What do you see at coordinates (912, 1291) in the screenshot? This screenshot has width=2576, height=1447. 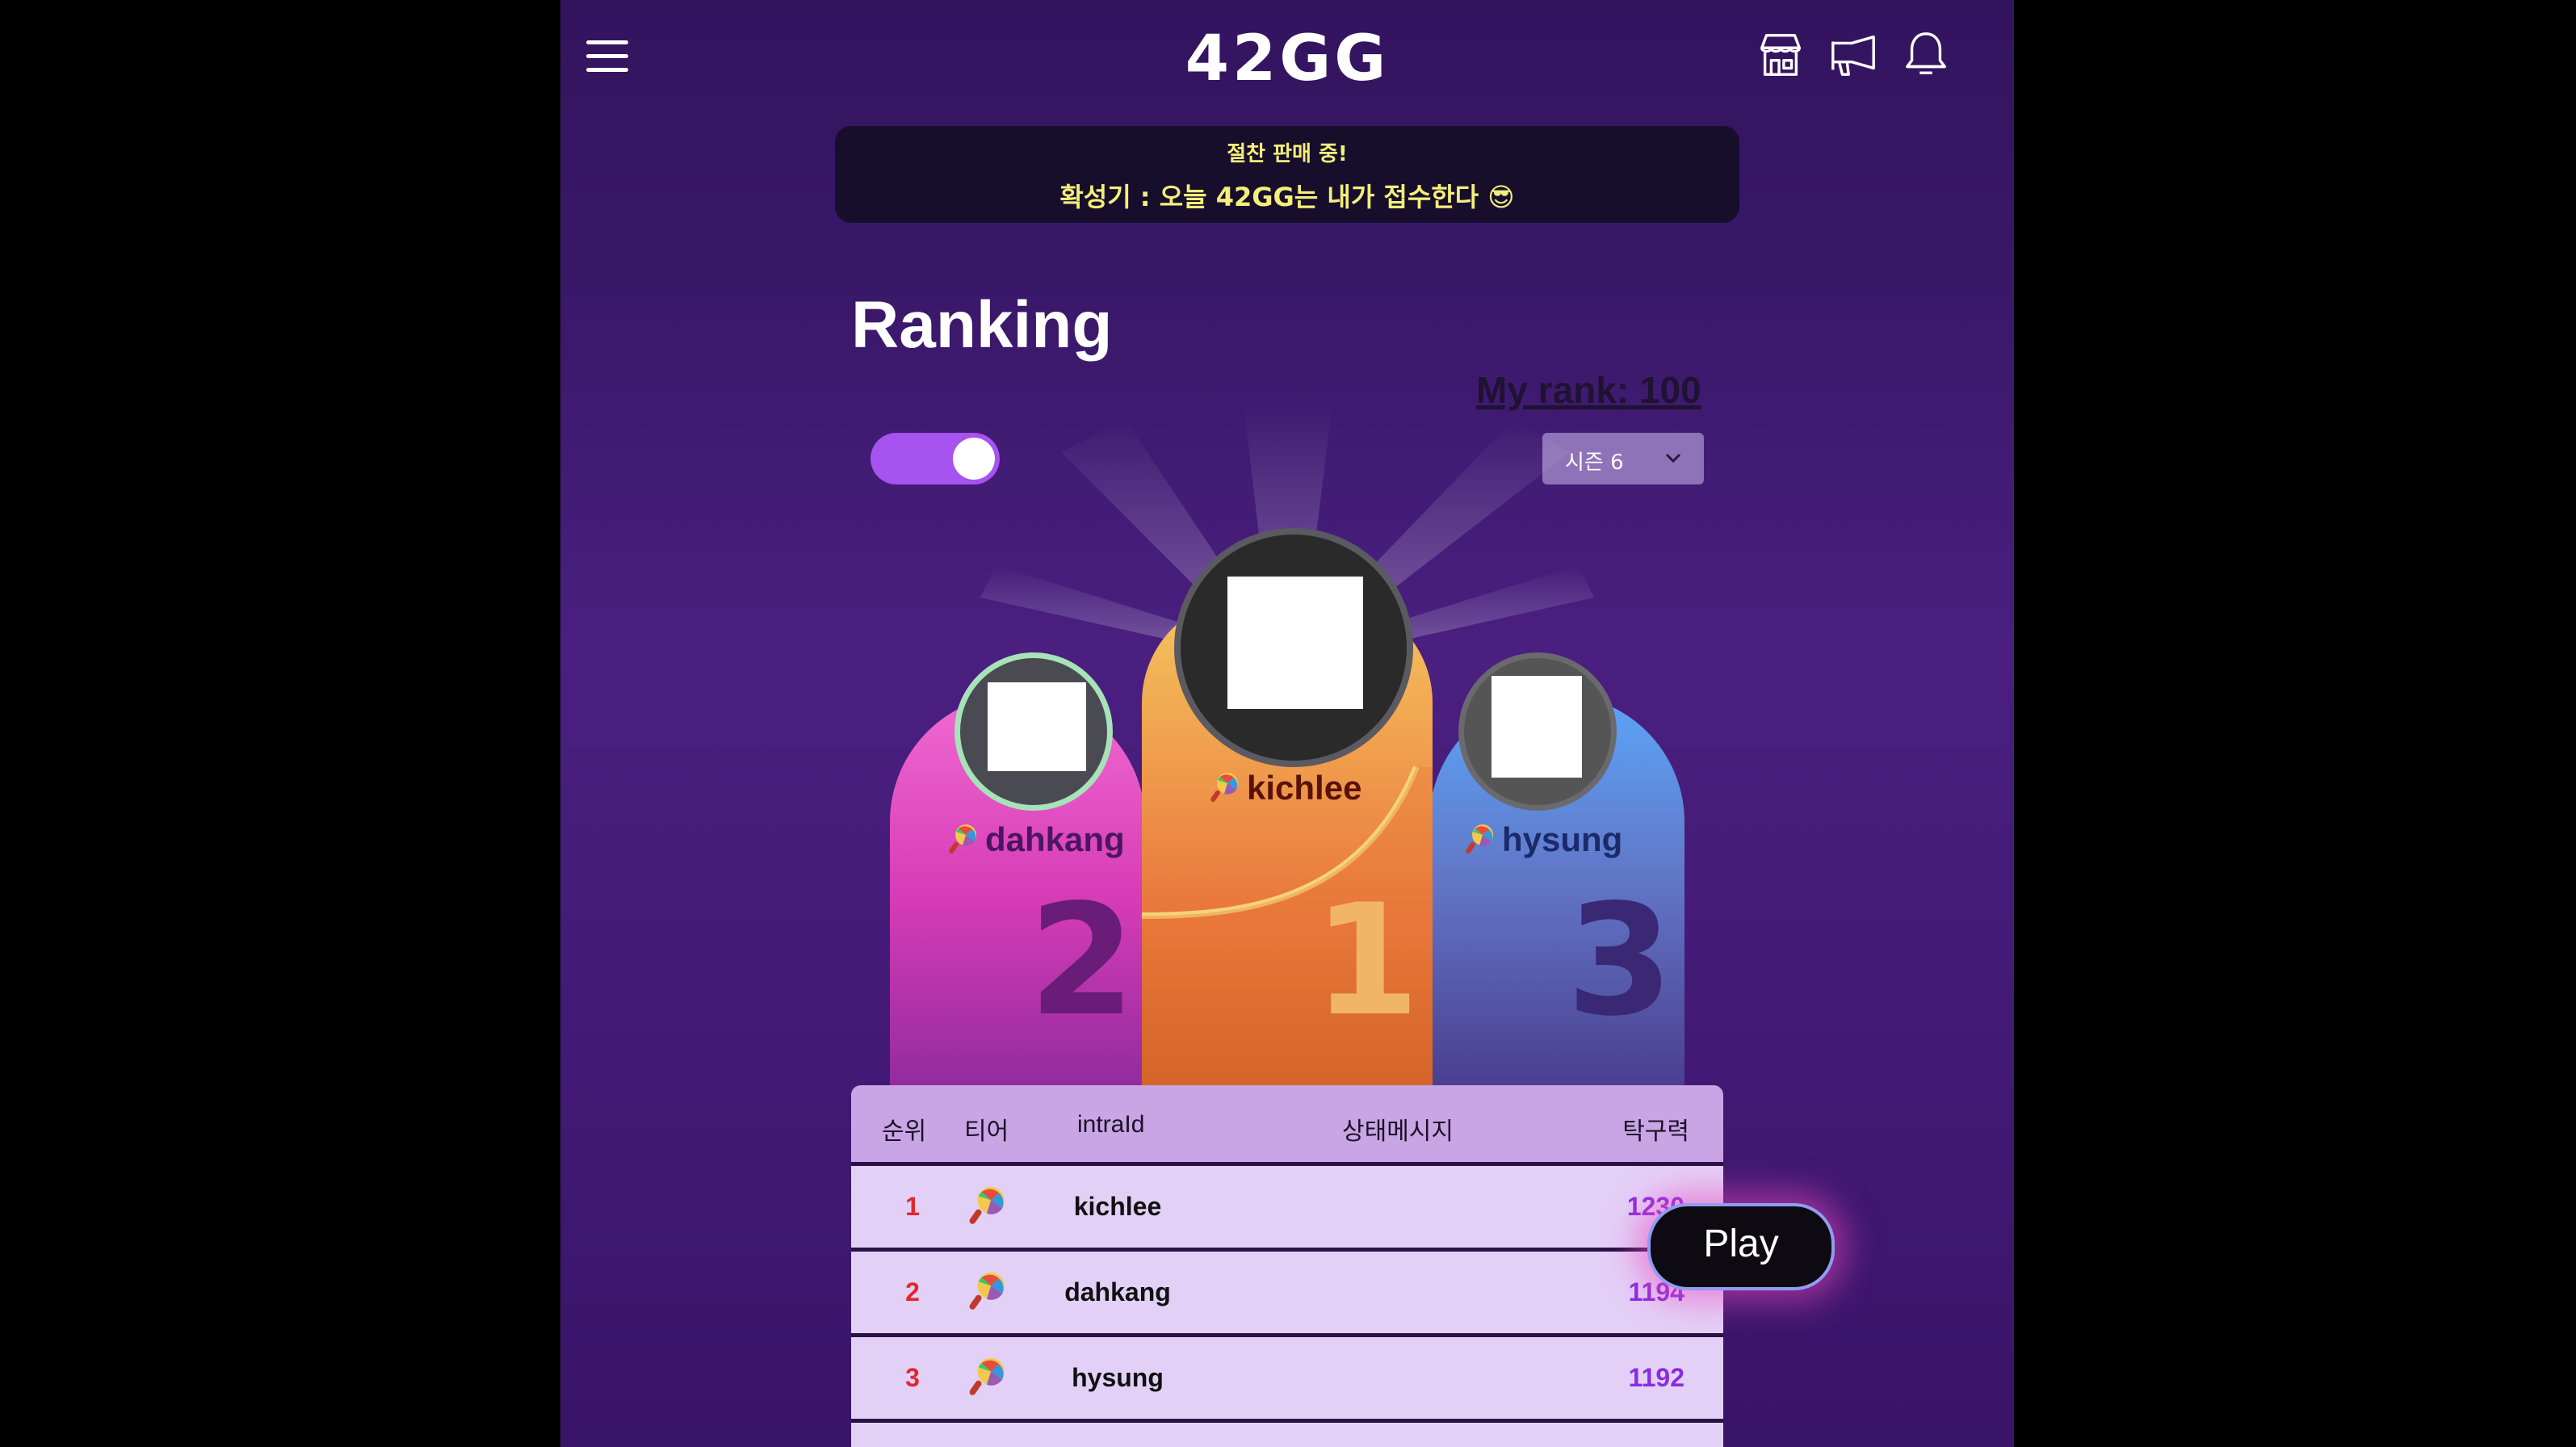 I see `row-rank: 2` at bounding box center [912, 1291].